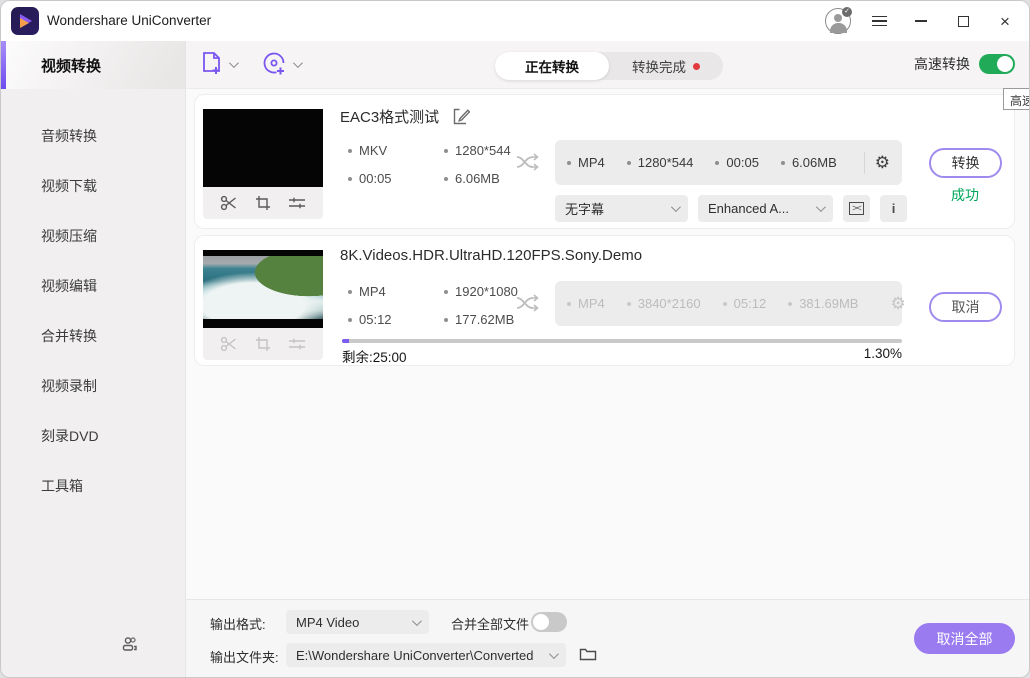 The image size is (1030, 678). What do you see at coordinates (379, 319) in the screenshot?
I see `source-duration: 05:12` at bounding box center [379, 319].